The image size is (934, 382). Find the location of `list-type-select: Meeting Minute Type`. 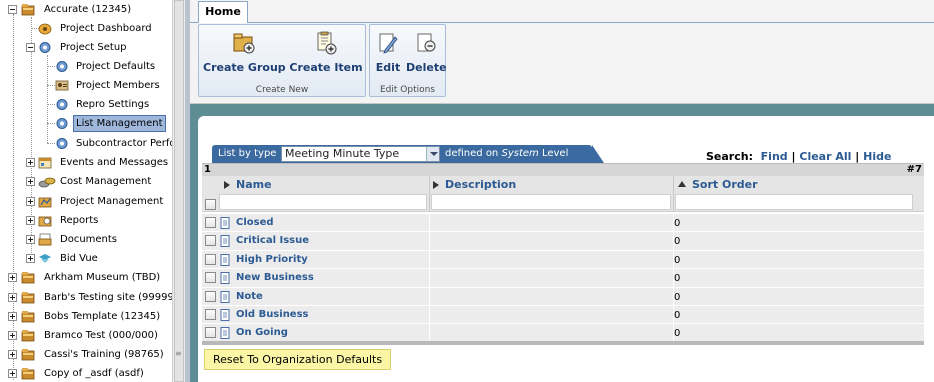

list-type-select: Meeting Minute Type is located at coordinates (360, 154).